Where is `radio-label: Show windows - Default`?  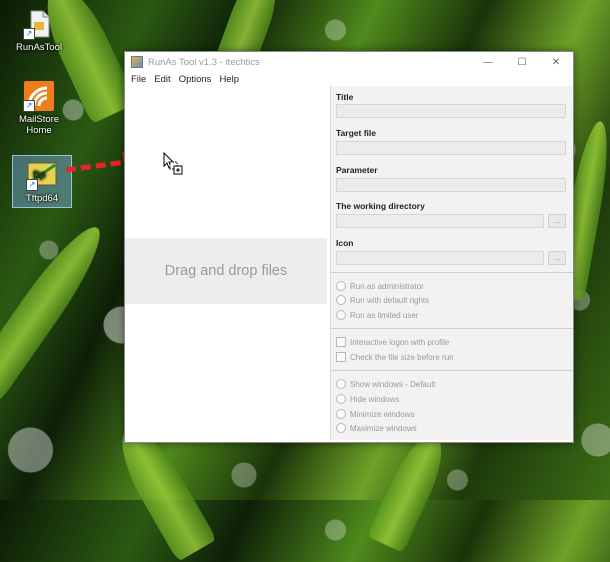 radio-label: Show windows - Default is located at coordinates (393, 384).